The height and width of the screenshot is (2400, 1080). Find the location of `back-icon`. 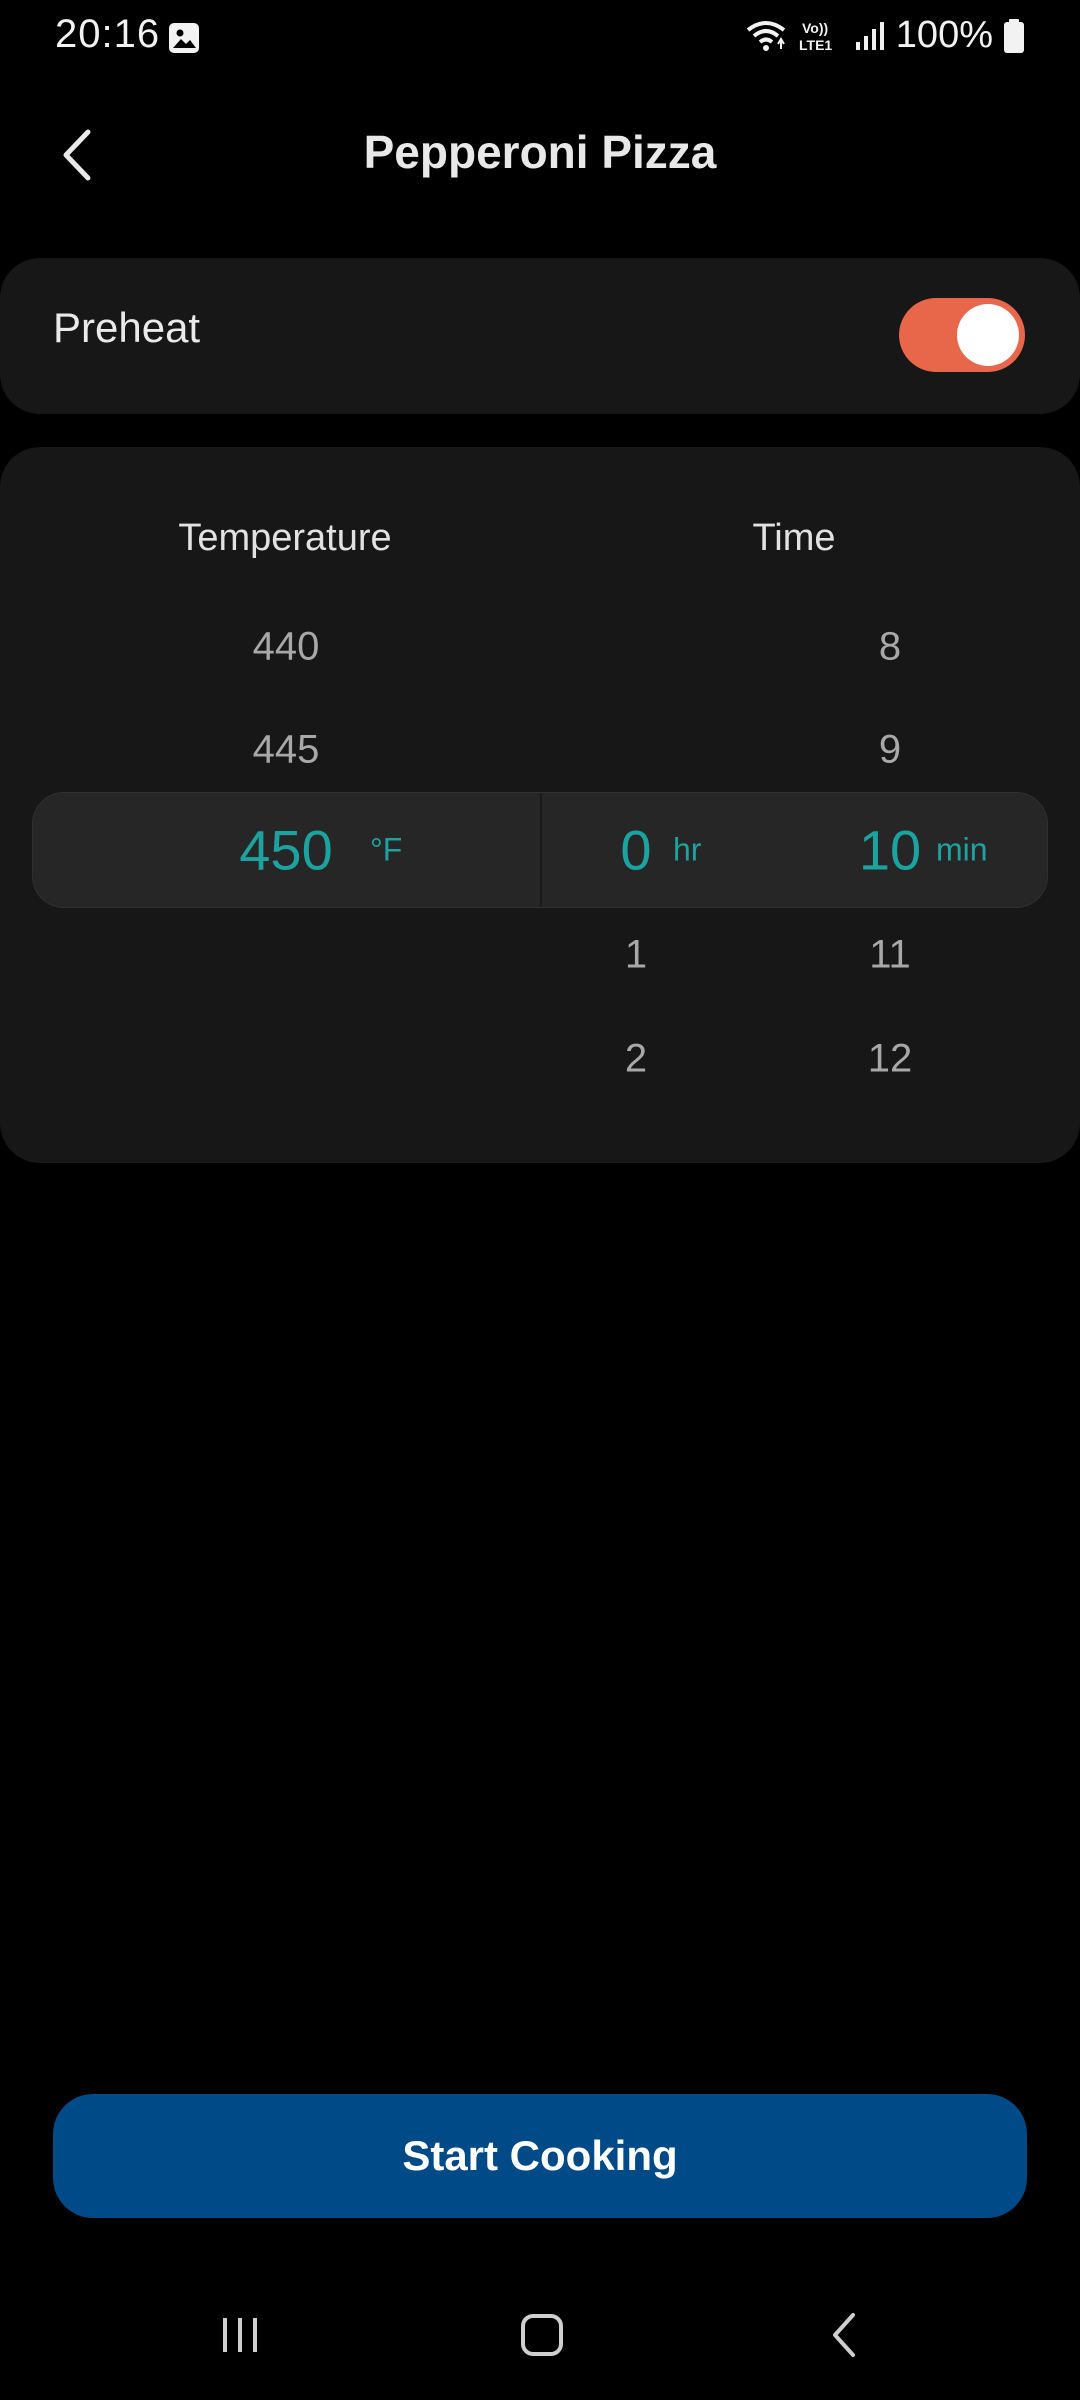

back-icon is located at coordinates (844, 2335).